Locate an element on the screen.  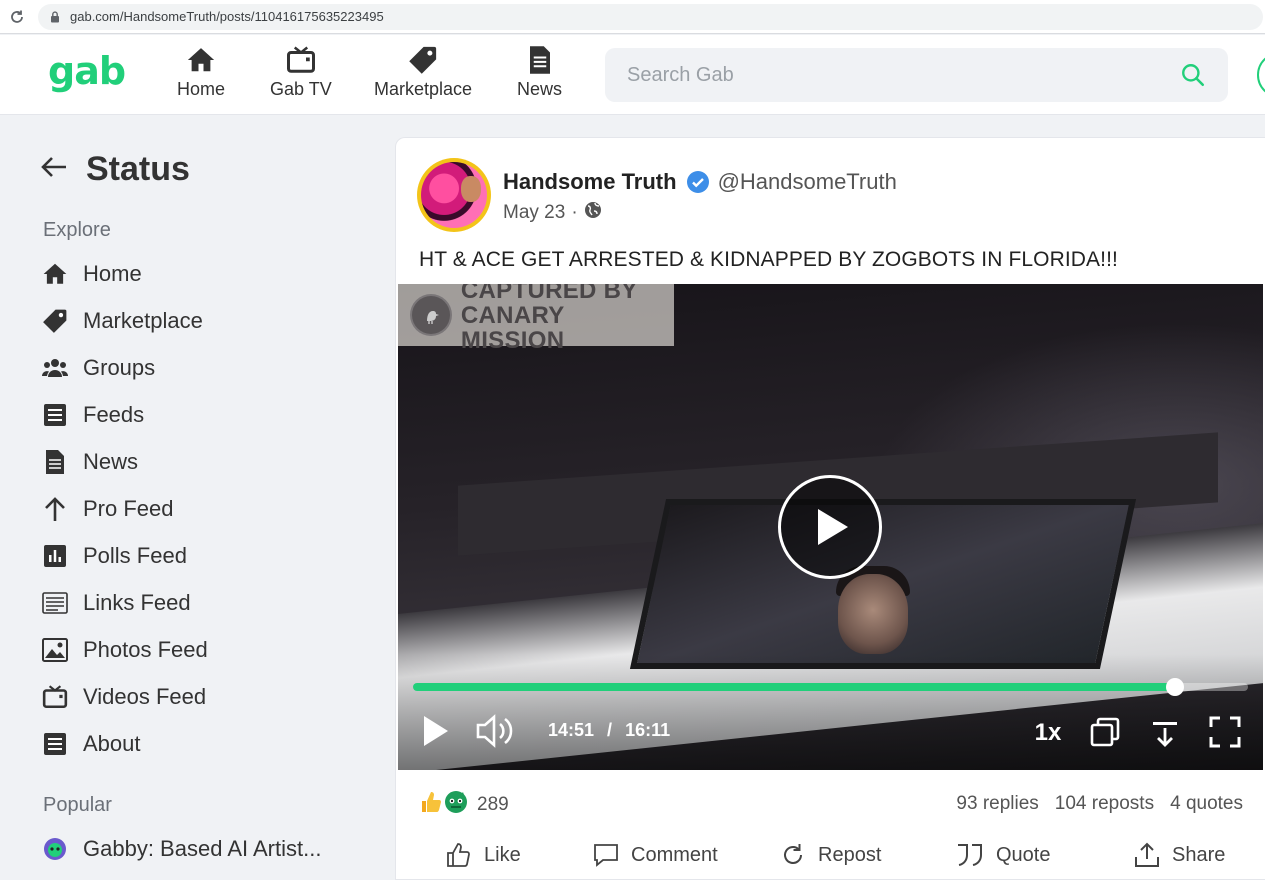
reaction-emojis-icon is located at coordinates (444, 805).